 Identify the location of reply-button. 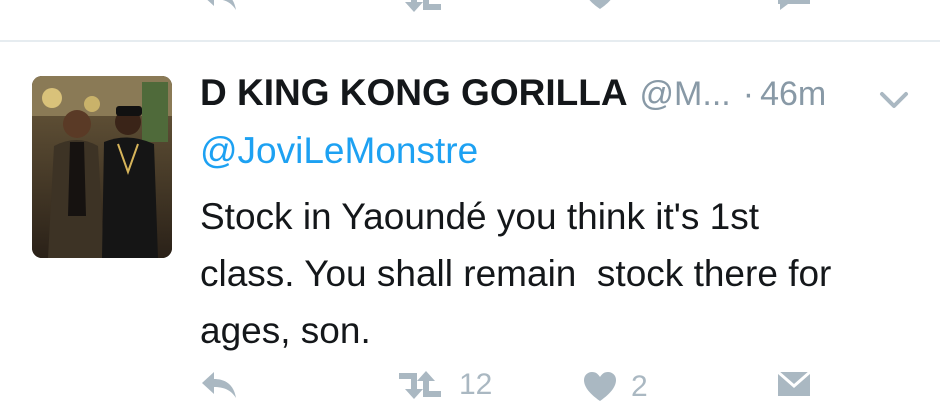
(220, 385).